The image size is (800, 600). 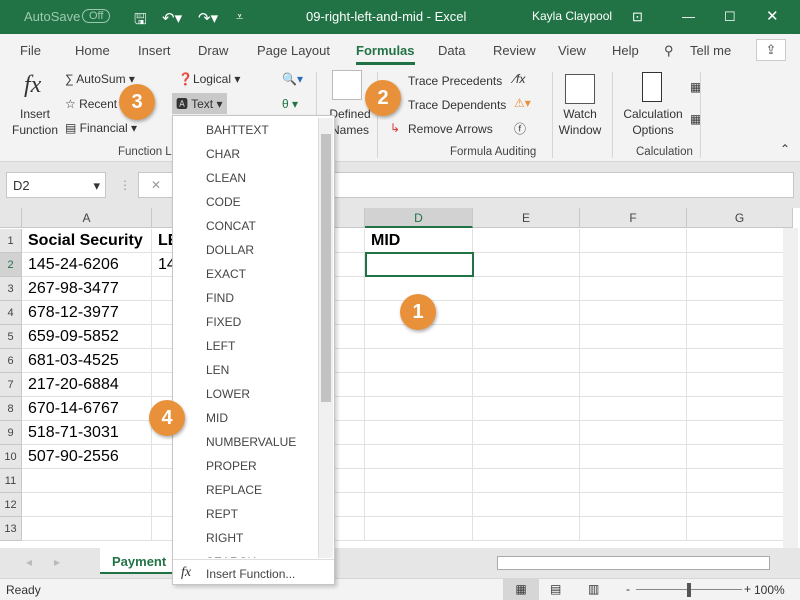 What do you see at coordinates (522, 103) in the screenshot?
I see `error-checking-icon: ⚠▾` at bounding box center [522, 103].